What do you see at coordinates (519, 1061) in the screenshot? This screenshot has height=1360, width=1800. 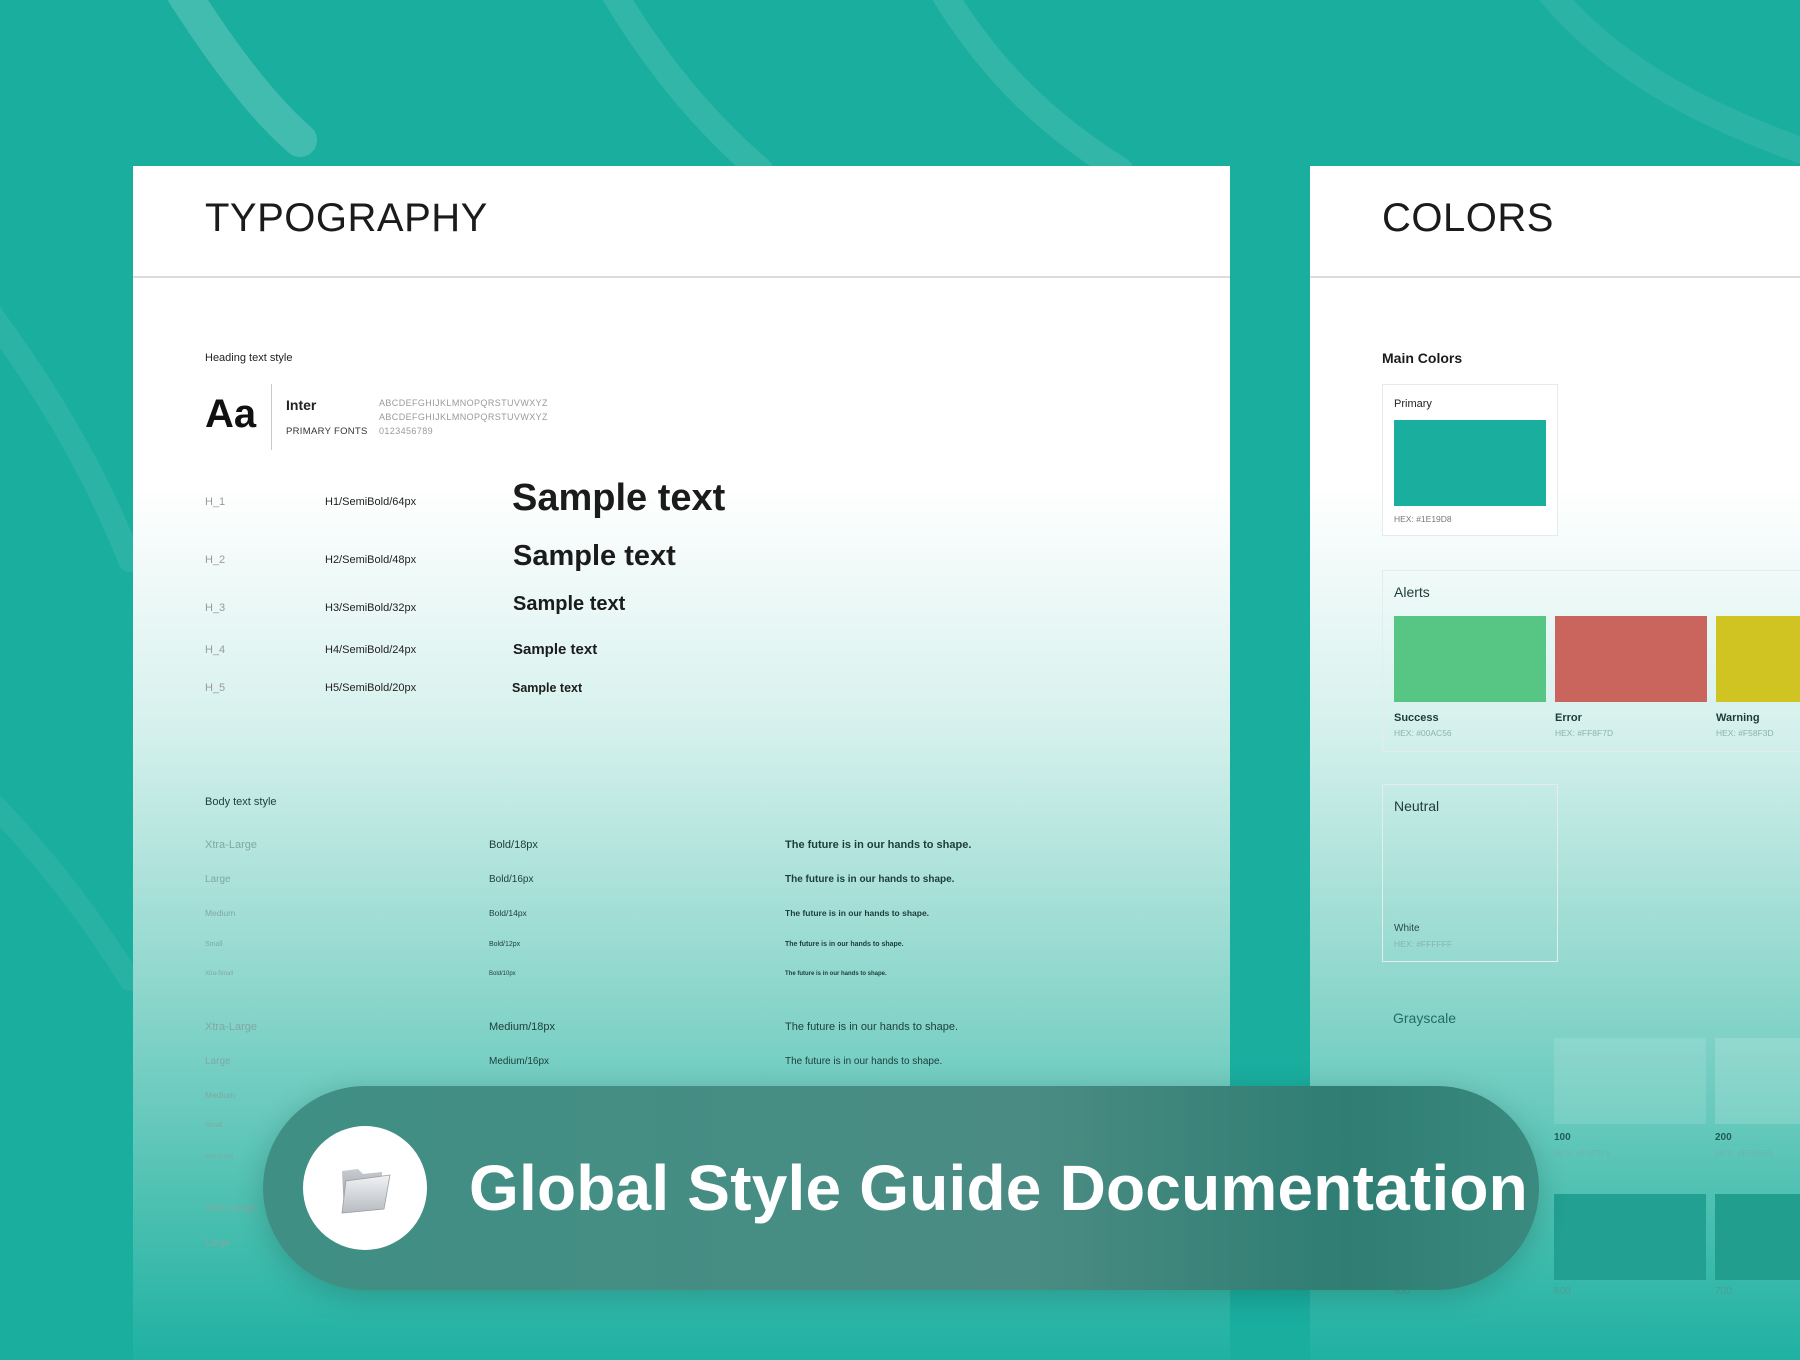 I see `body-spec: Medium/16px` at bounding box center [519, 1061].